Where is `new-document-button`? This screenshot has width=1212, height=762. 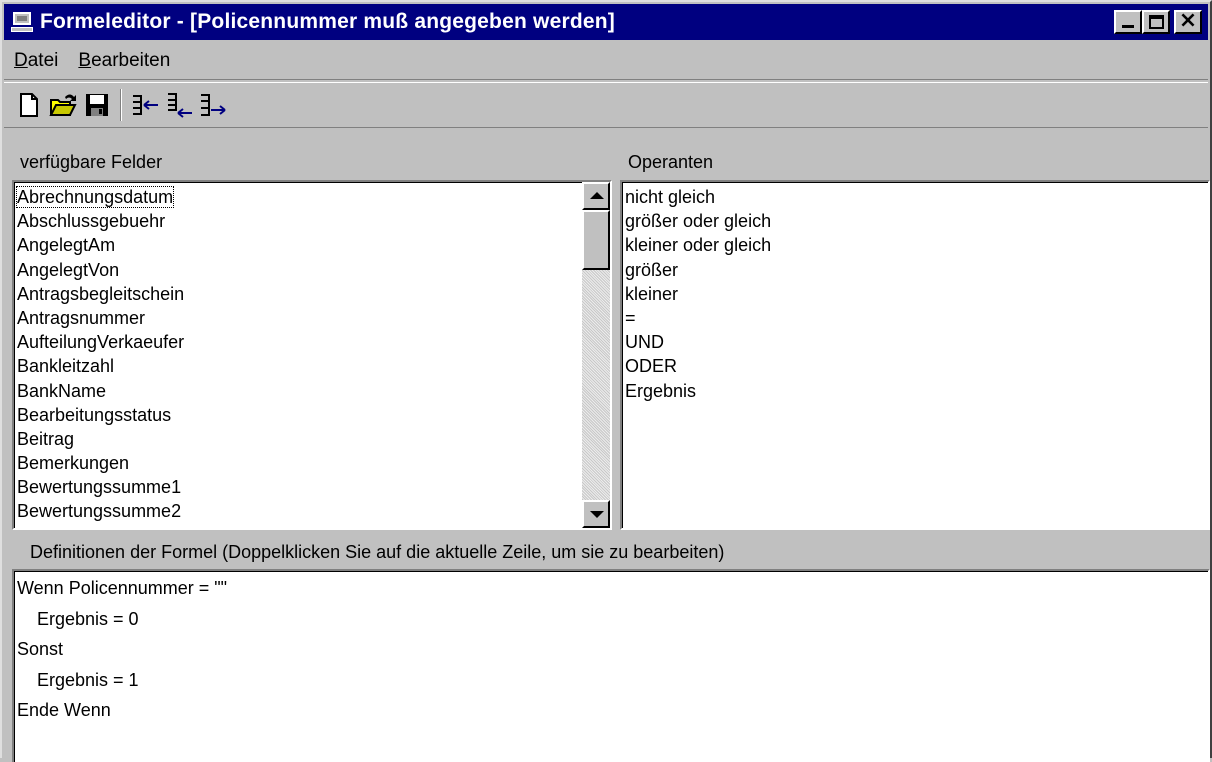
new-document-button is located at coordinates (29, 105).